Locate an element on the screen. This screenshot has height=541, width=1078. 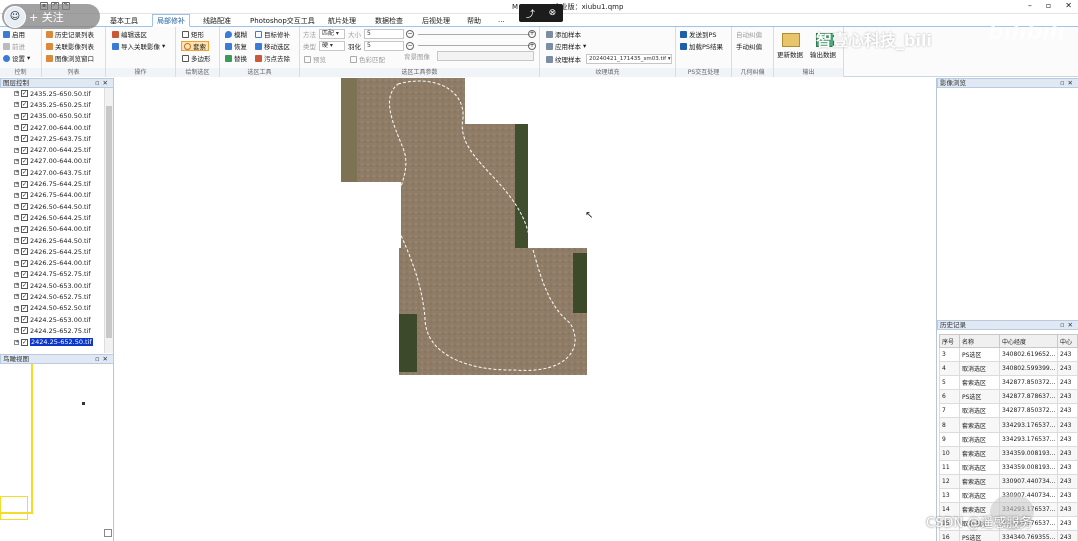
maximize-icon: ▫ is located at coordinates (1048, 5).